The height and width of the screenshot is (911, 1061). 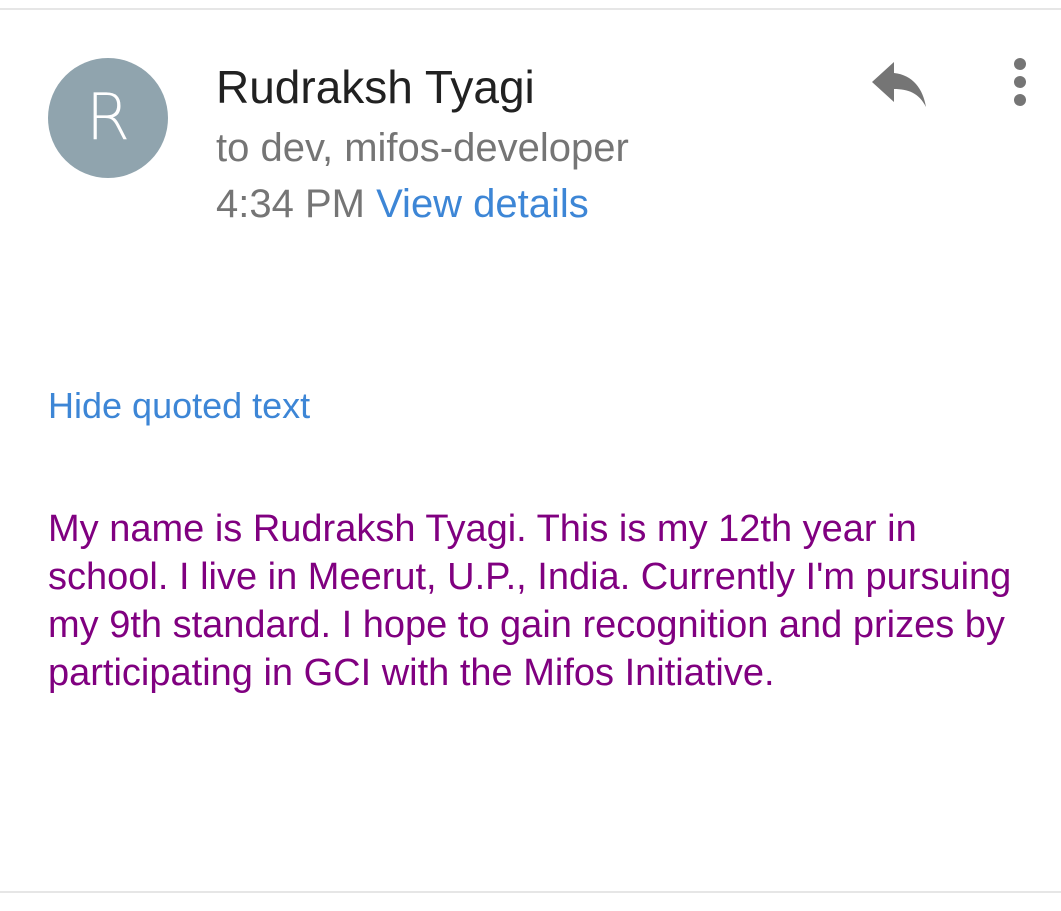 I want to click on reply-icon, so click(x=899, y=84).